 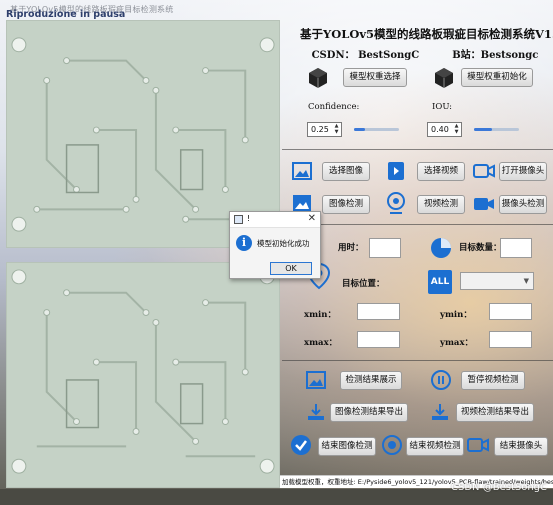 What do you see at coordinates (371, 380) in the screenshot?
I see `show-results-button: 检测结果展示` at bounding box center [371, 380].